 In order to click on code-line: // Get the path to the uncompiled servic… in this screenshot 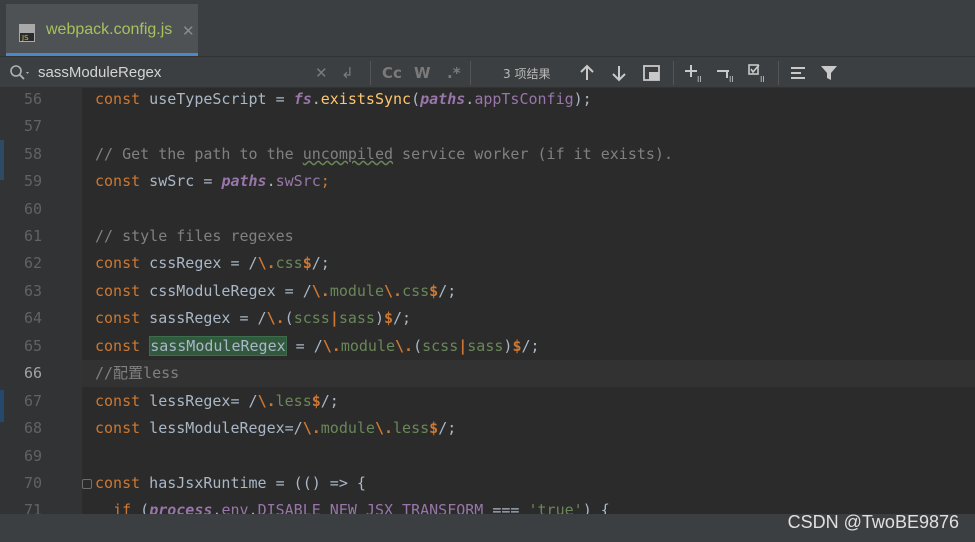, I will do `click(528, 154)`.